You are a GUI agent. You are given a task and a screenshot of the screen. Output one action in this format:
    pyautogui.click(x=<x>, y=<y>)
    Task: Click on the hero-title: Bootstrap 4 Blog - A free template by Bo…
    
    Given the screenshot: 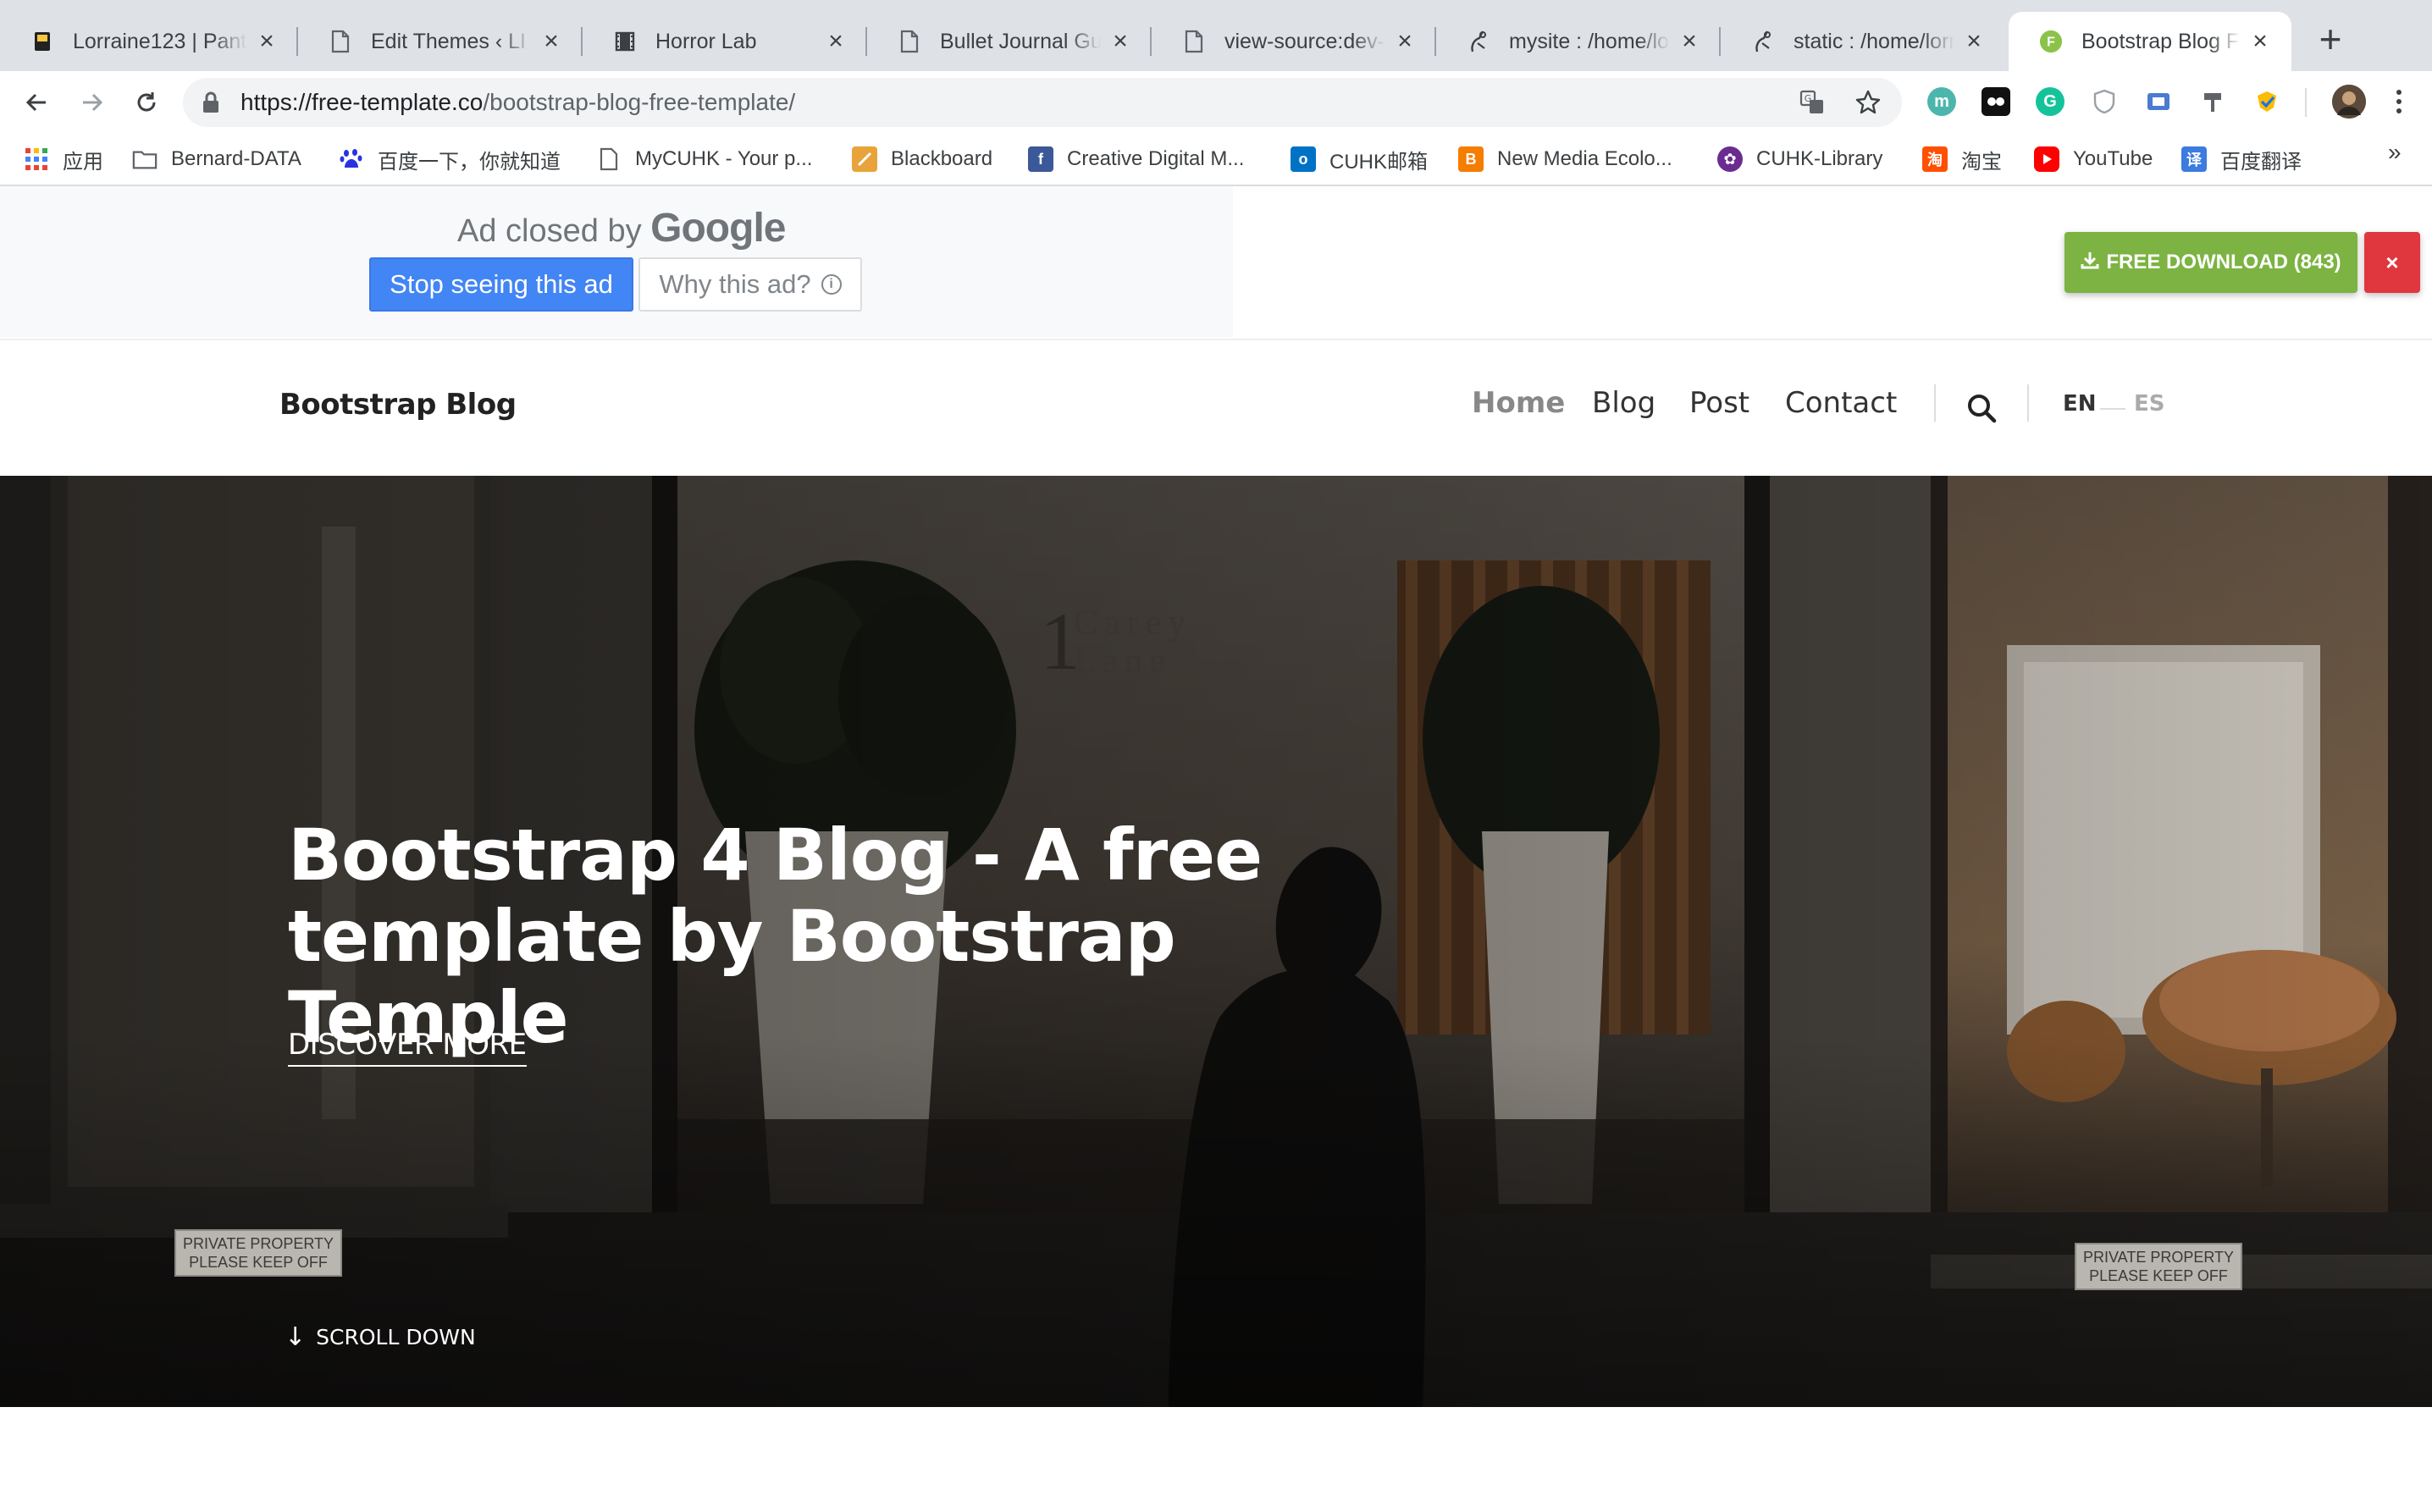 What is the action you would take?
    pyautogui.click(x=880, y=936)
    